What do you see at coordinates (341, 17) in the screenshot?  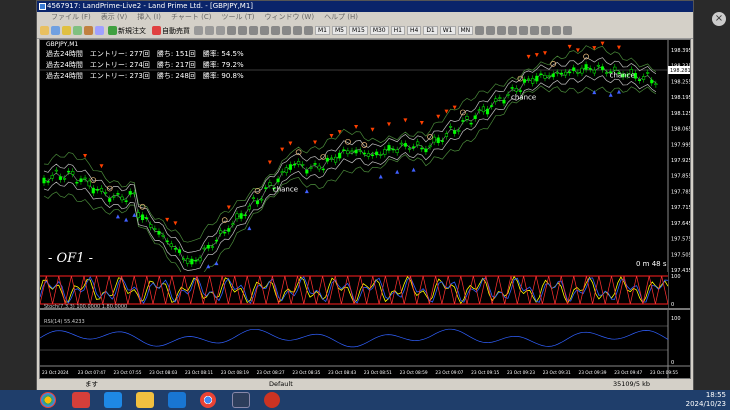 I see `menu-help: ヘルプ (H)` at bounding box center [341, 17].